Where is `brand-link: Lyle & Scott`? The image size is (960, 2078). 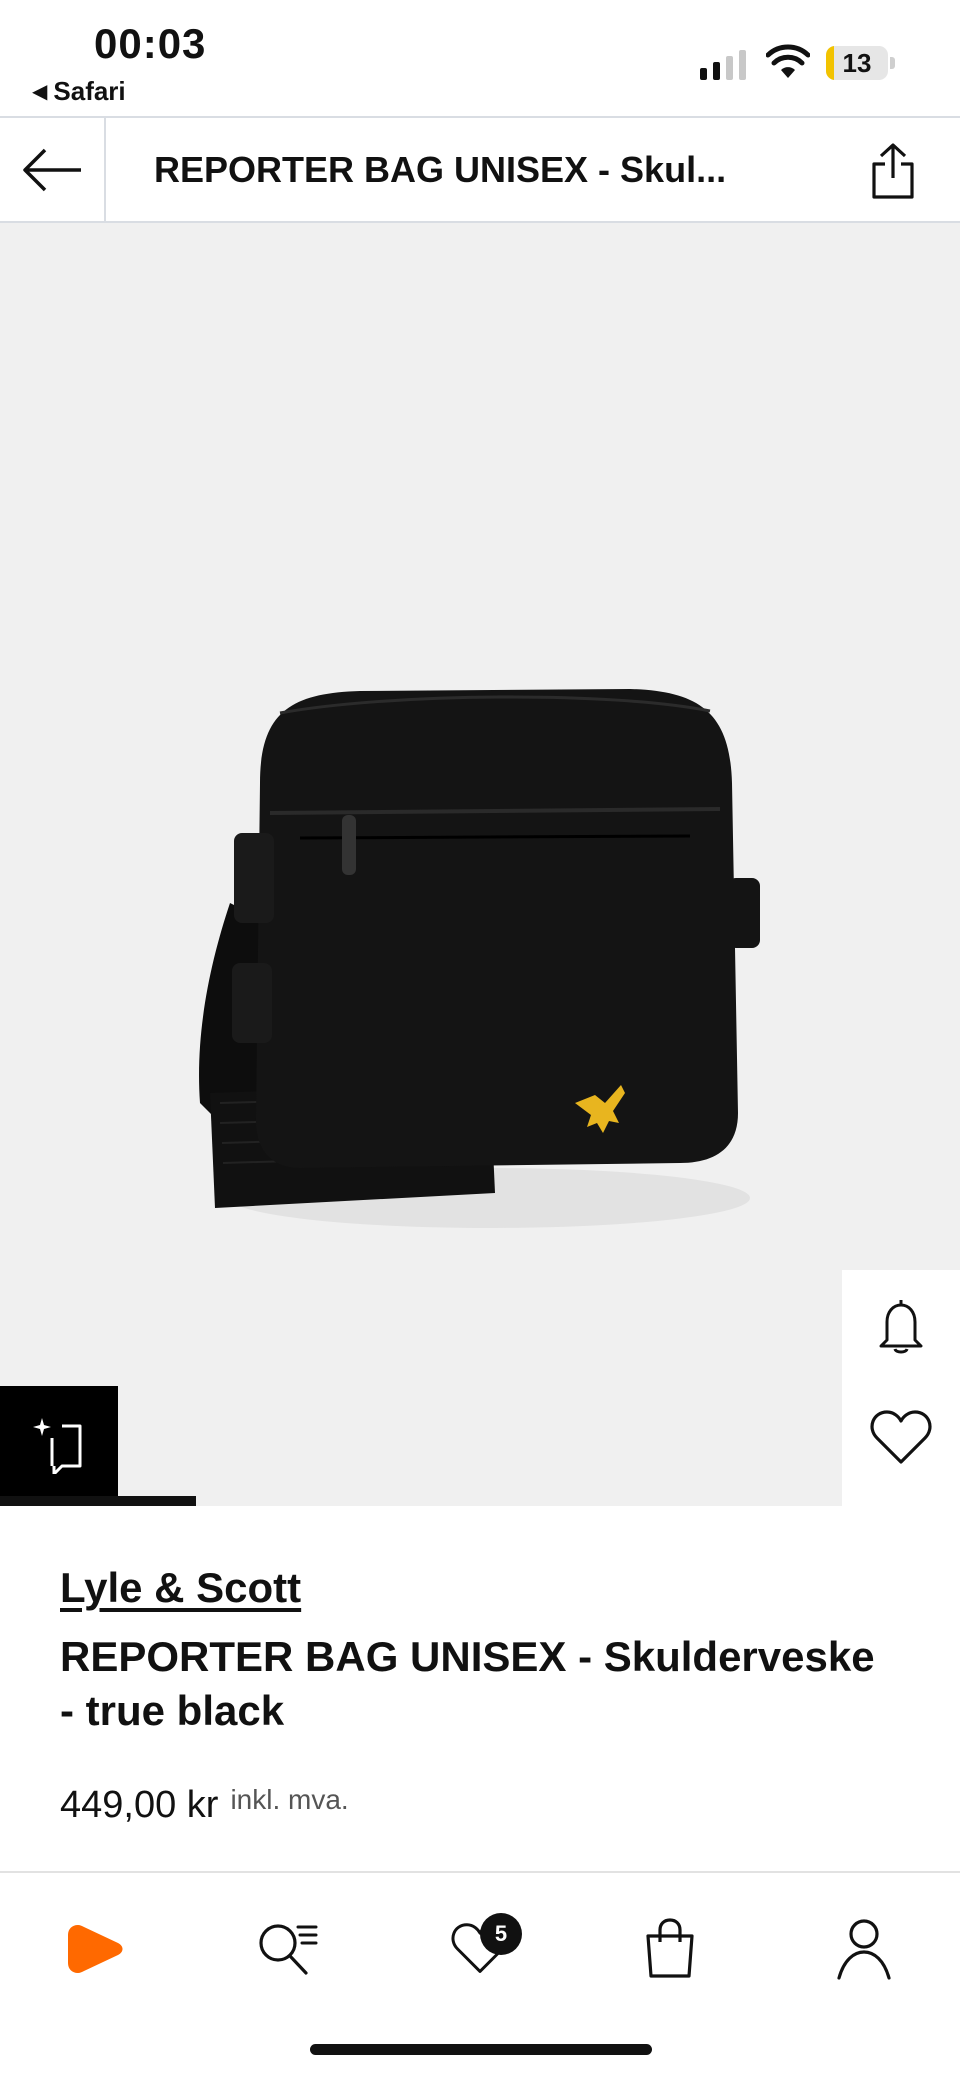 brand-link: Lyle & Scott is located at coordinates (180, 1588).